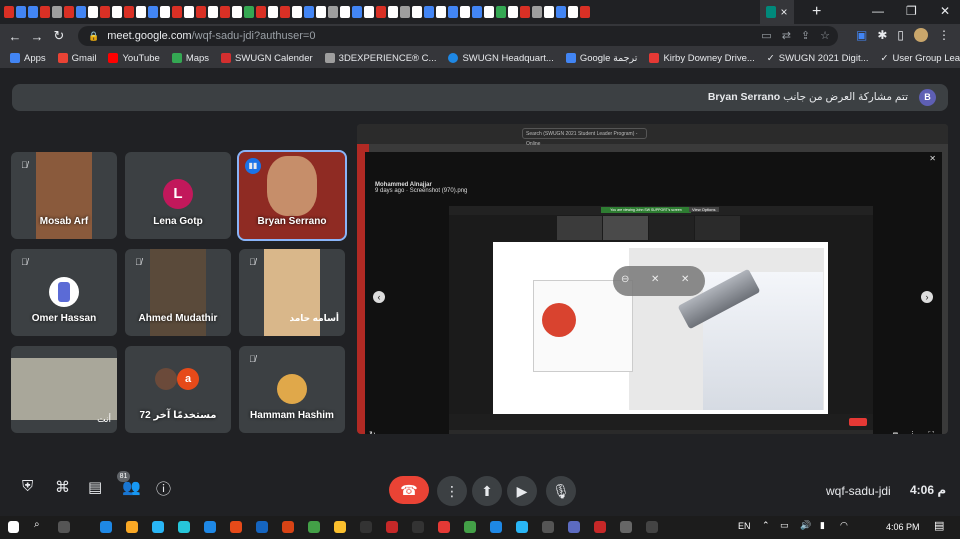  What do you see at coordinates (372, 432) in the screenshot?
I see `rotate-icon: ↻` at bounding box center [372, 432].